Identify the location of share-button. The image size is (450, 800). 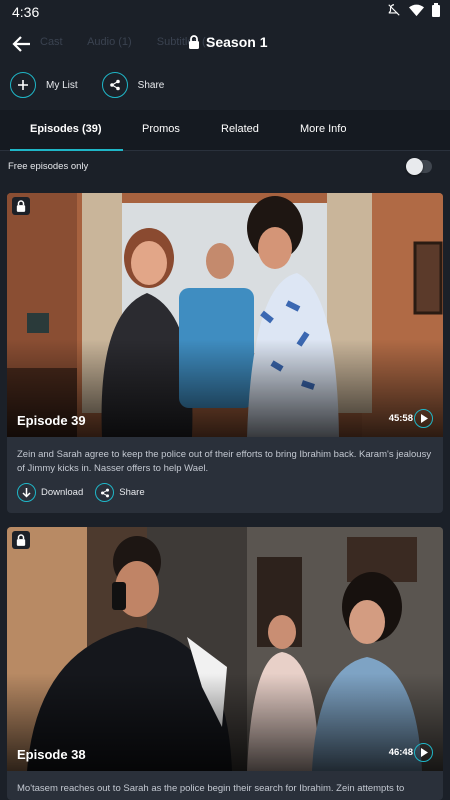
(114, 85).